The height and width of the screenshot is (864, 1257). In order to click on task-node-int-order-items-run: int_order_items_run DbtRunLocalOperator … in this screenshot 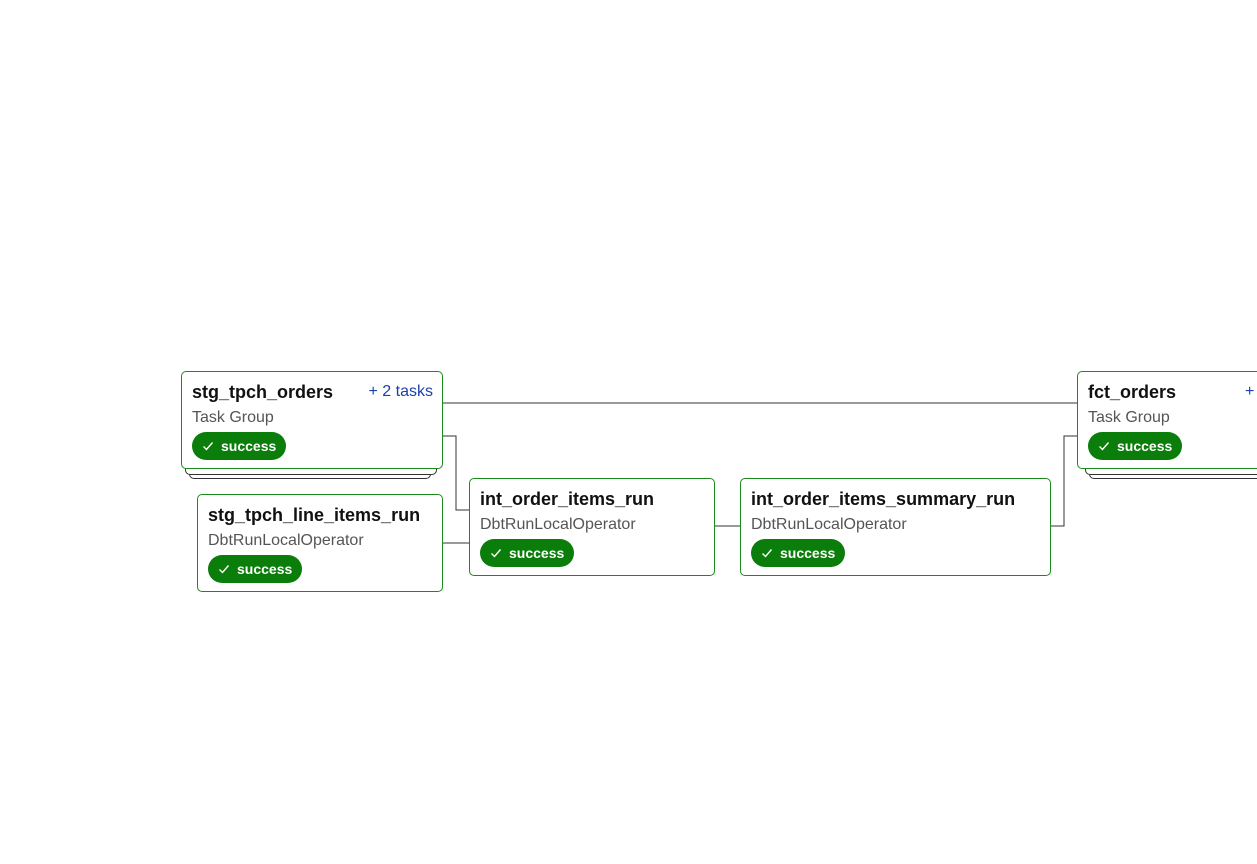, I will do `click(592, 527)`.